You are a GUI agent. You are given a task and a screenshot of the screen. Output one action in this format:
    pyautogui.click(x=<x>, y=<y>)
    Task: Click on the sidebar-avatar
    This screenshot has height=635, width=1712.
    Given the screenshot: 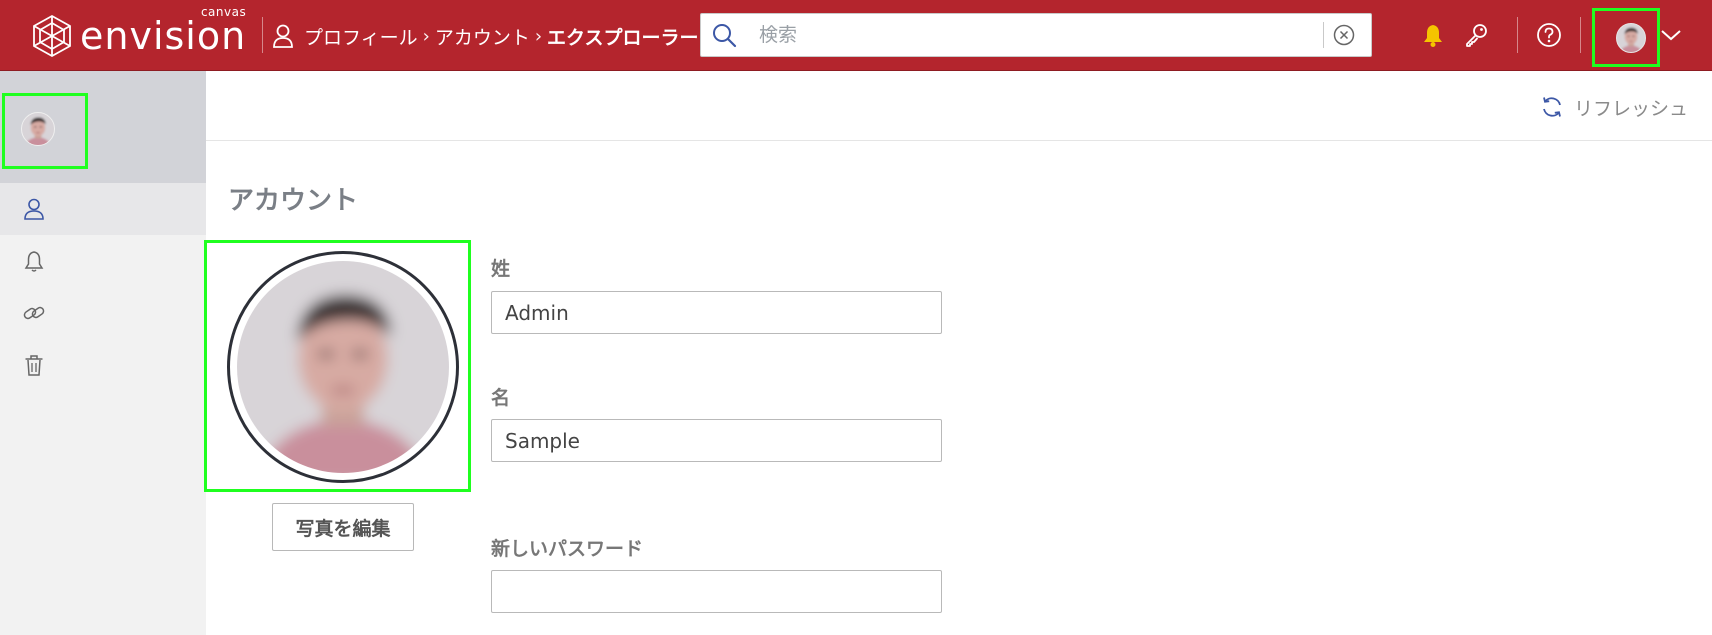 What is the action you would take?
    pyautogui.click(x=45, y=131)
    